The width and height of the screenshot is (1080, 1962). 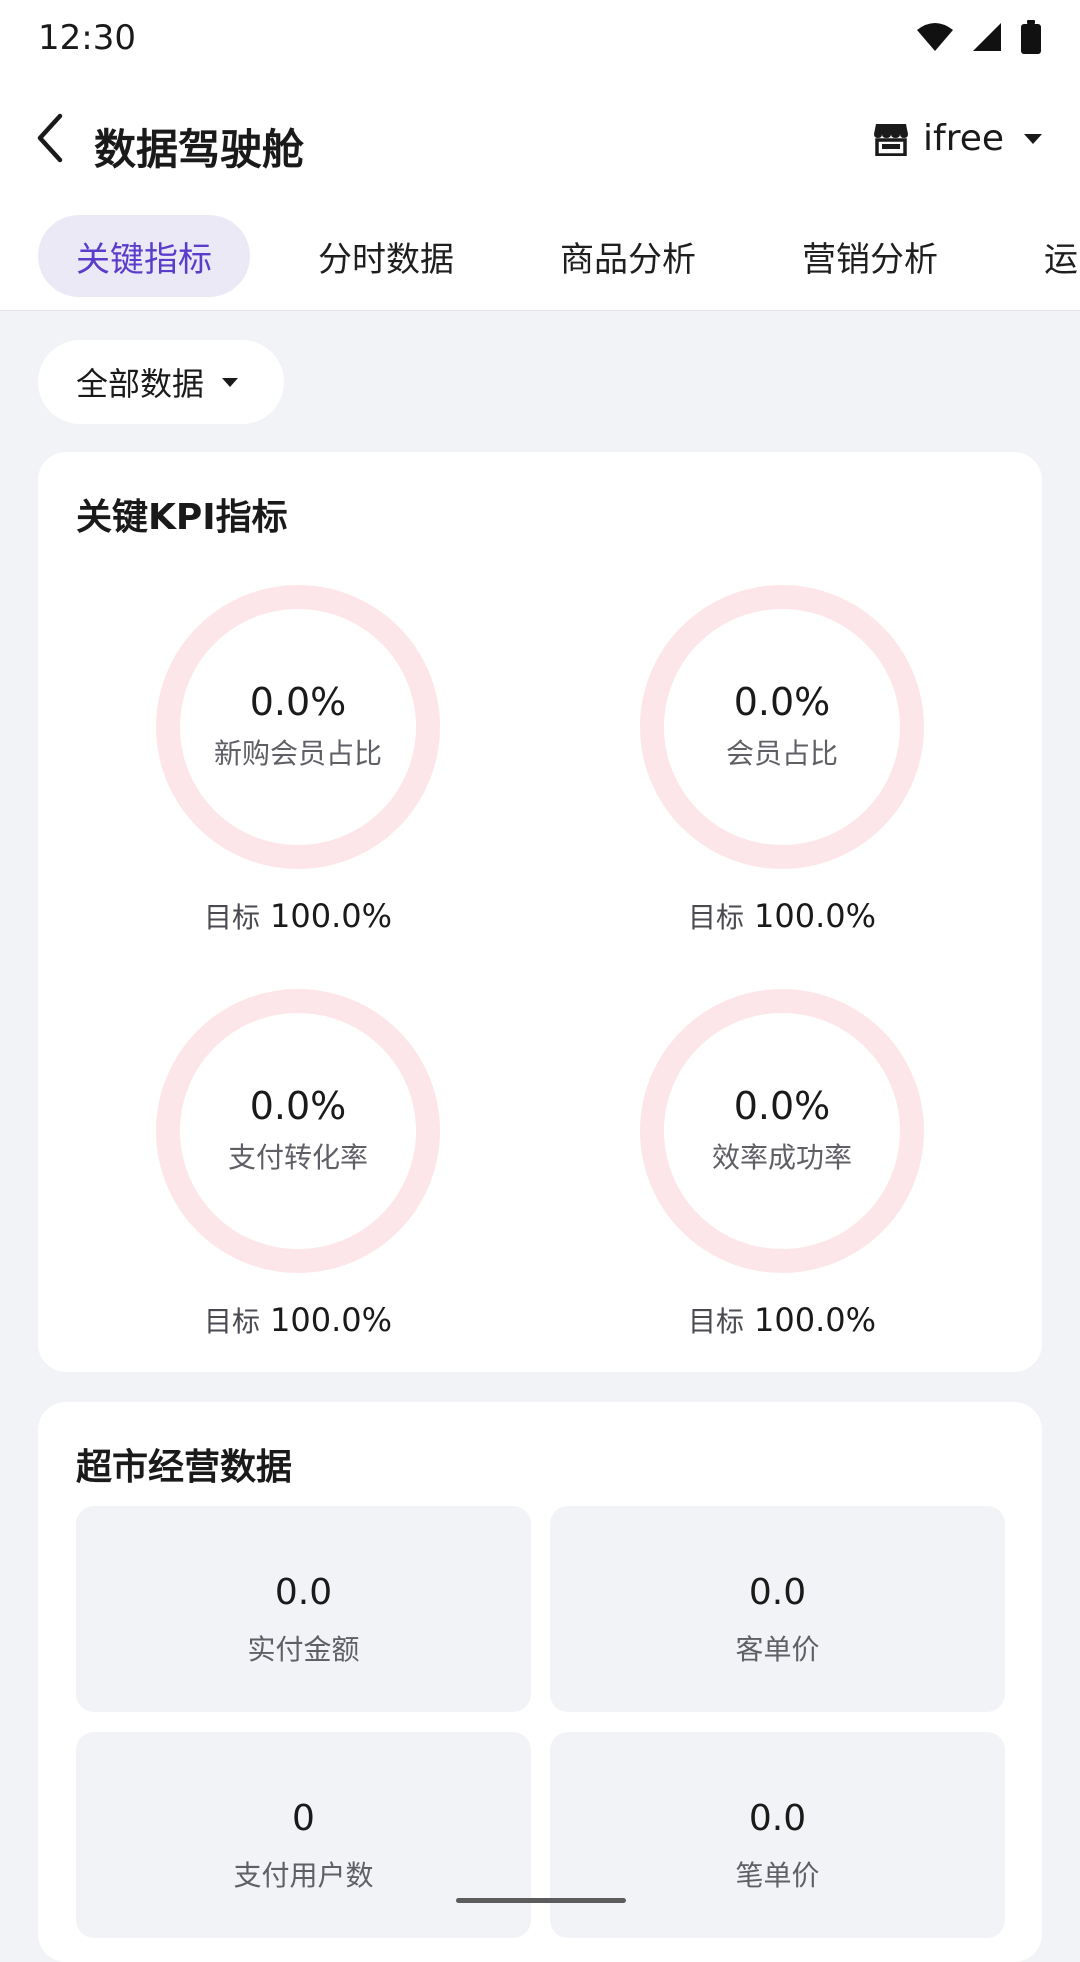 I want to click on kpi-label: 支付转化率, so click(x=297, y=1157).